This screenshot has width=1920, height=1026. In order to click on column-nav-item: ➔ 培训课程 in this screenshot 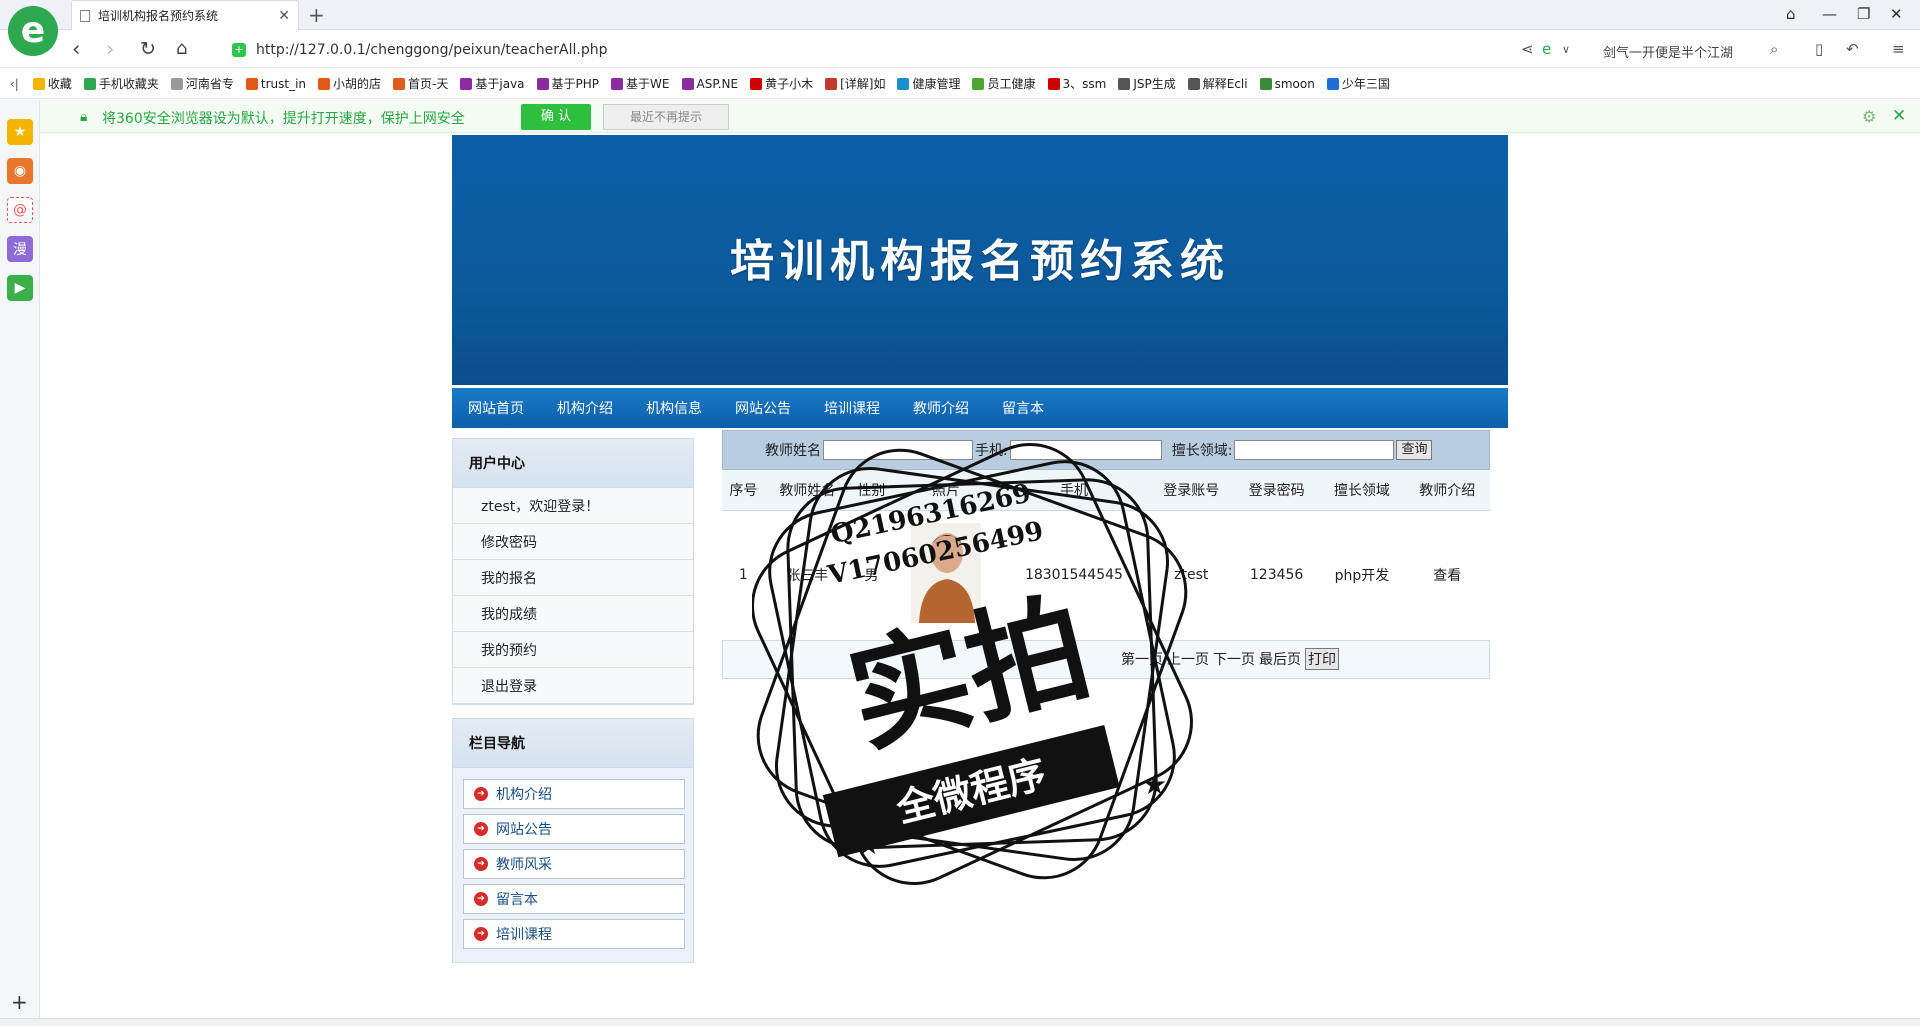, I will do `click(574, 934)`.